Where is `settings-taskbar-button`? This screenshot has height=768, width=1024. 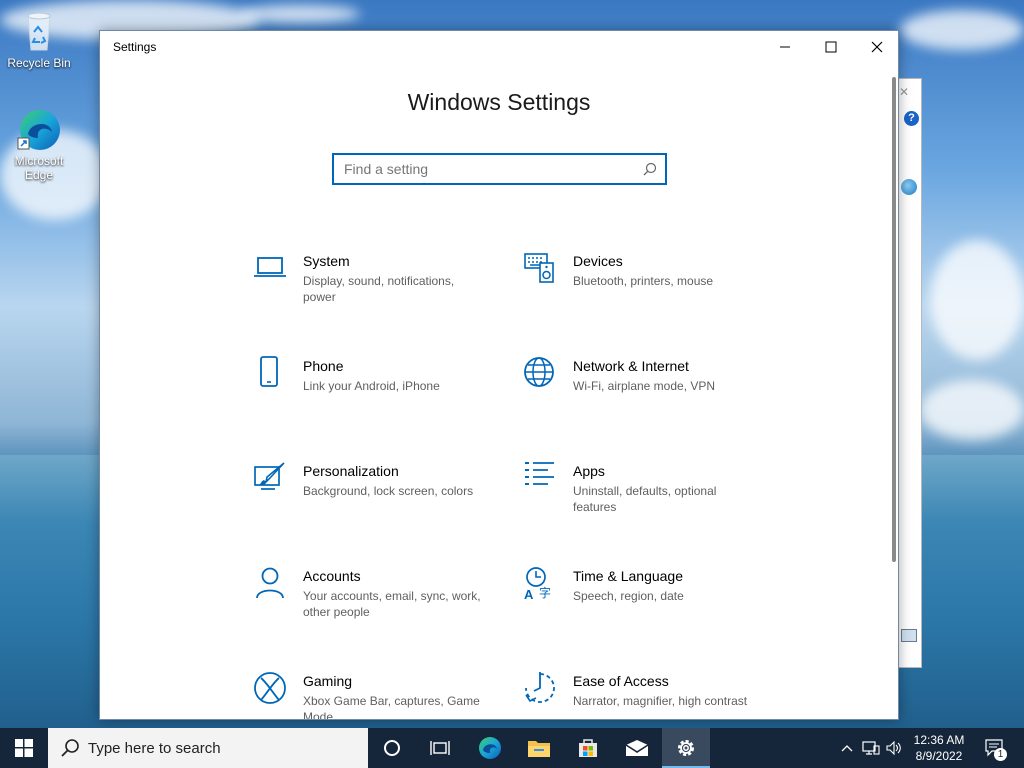 settings-taskbar-button is located at coordinates (686, 748).